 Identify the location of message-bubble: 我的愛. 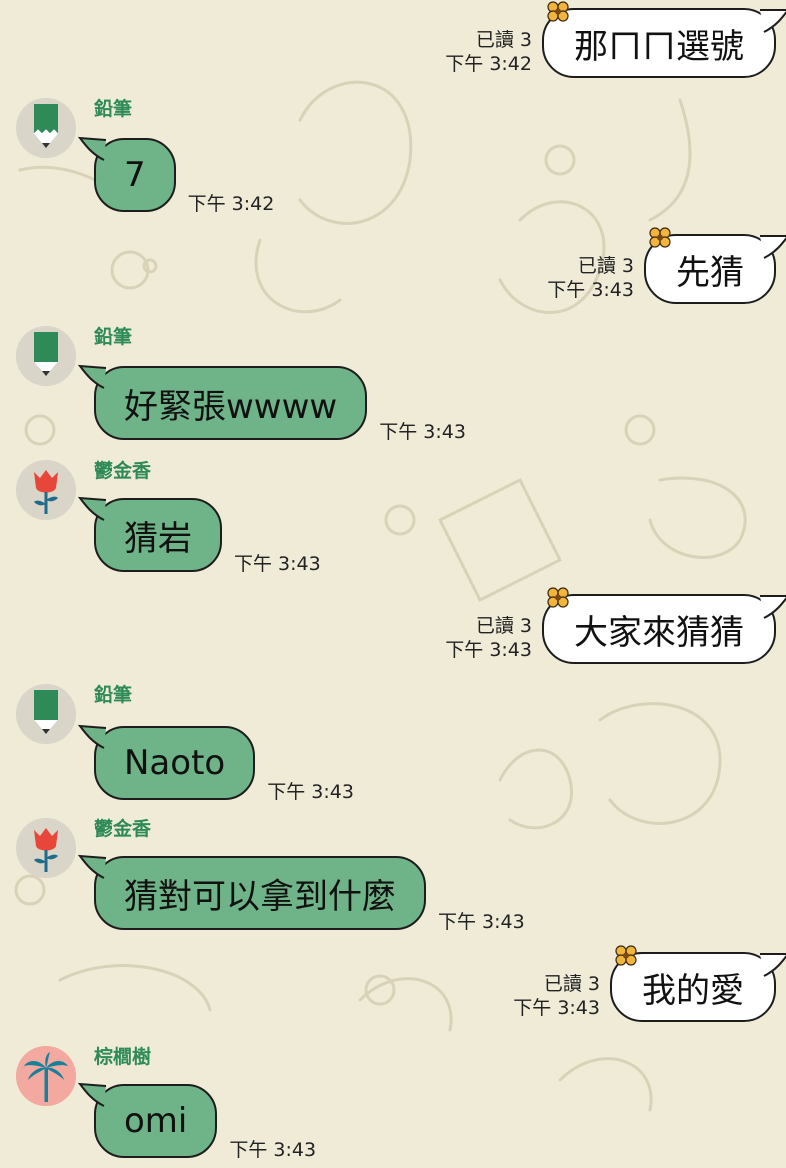
(698, 983).